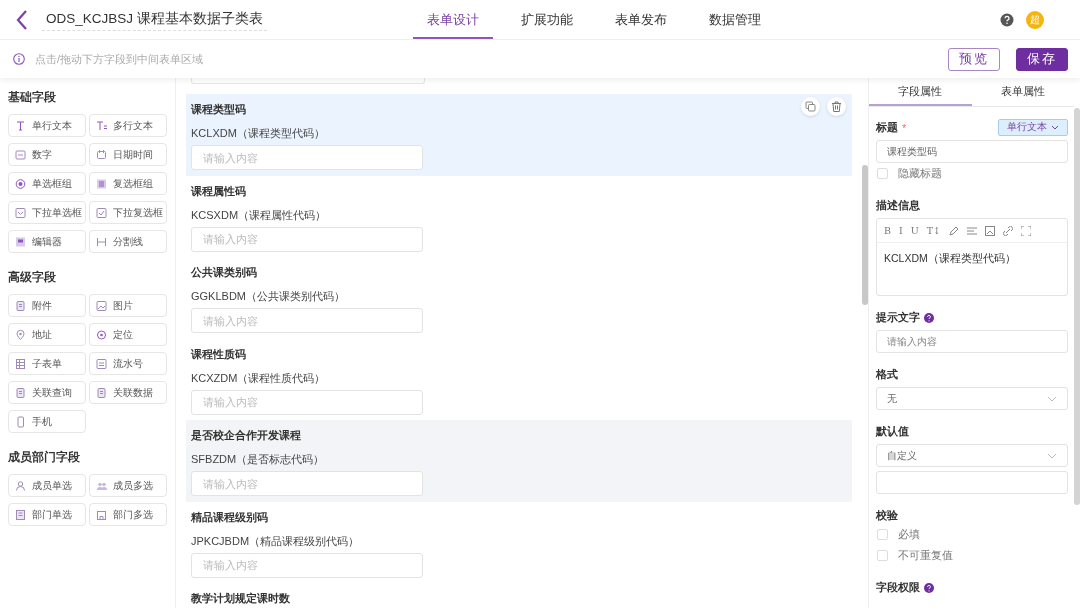 This screenshot has width=1080, height=608. Describe the element at coordinates (32, 277) in the screenshot. I see `section-heading: 高级字段` at that location.